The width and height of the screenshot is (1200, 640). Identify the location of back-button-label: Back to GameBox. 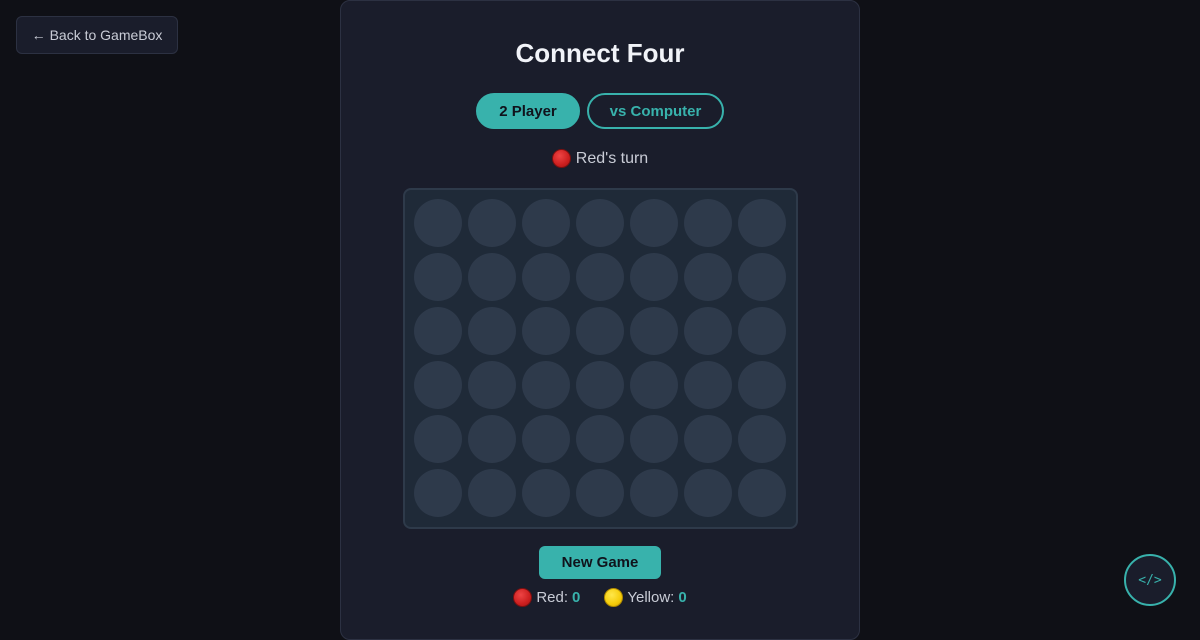
(106, 35).